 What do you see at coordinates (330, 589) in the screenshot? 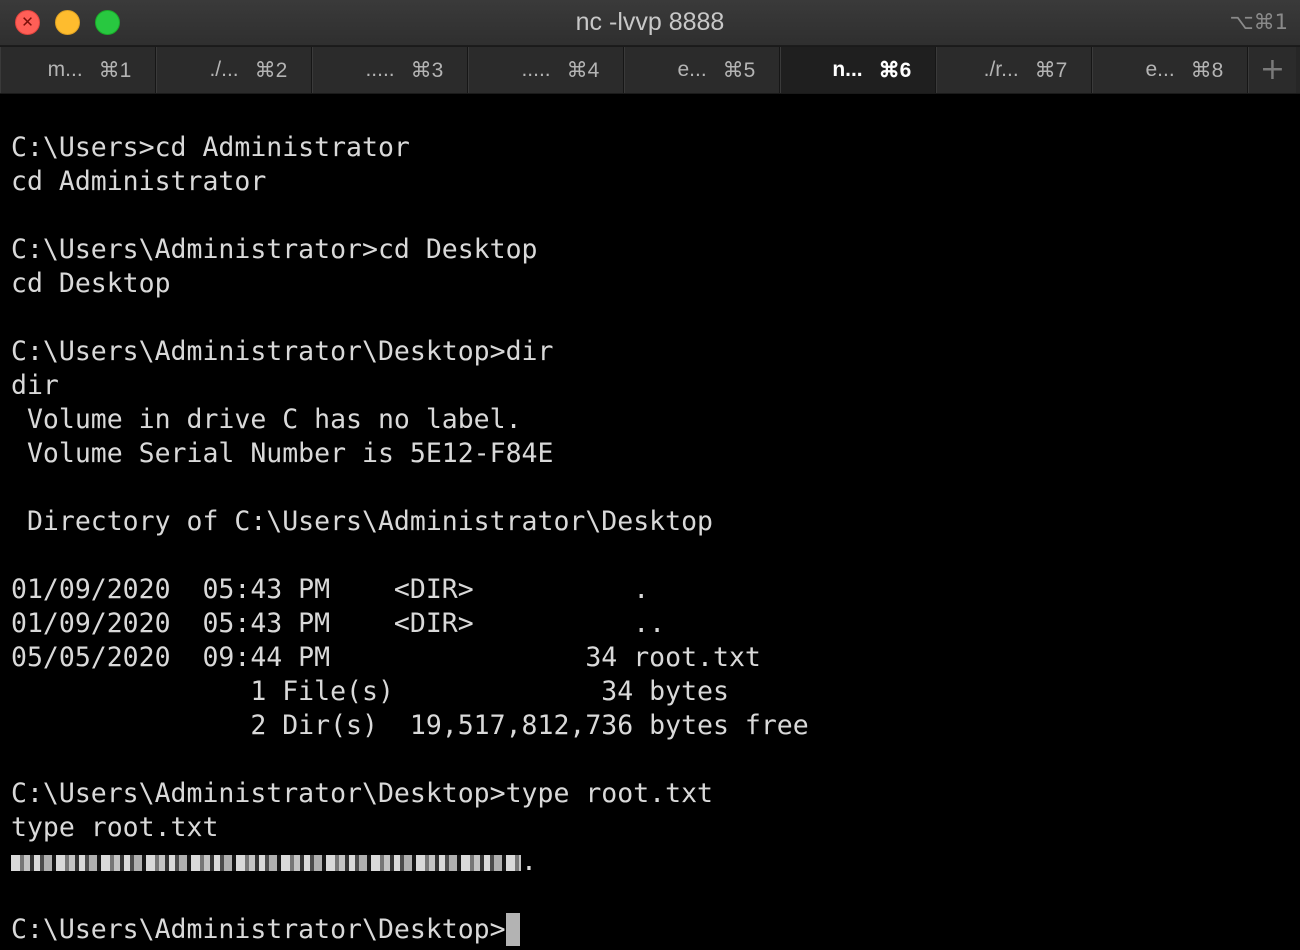
I see `terminal-line: 01/09/2020 05:43 PM <DIR> .` at bounding box center [330, 589].